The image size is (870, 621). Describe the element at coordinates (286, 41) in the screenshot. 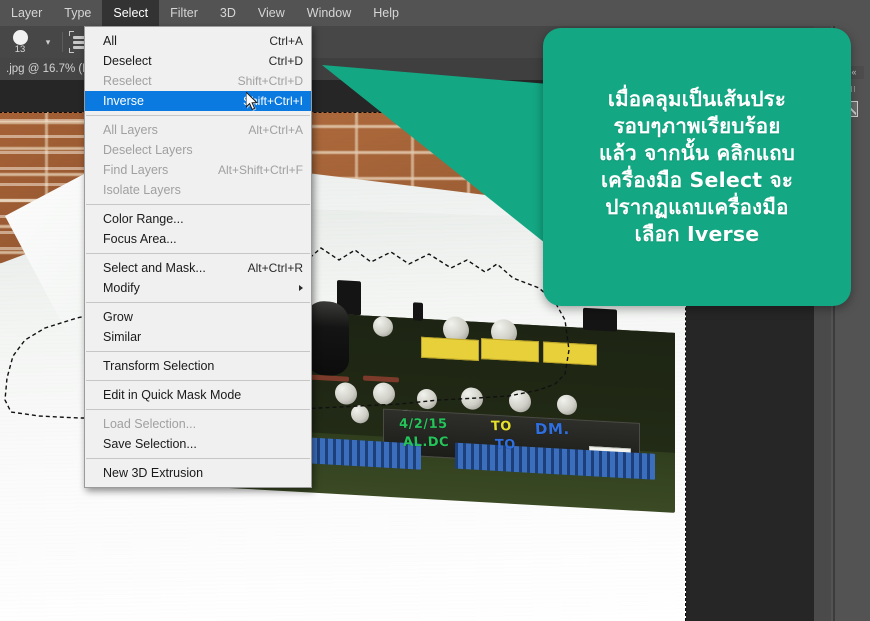

I see `menu-item-shortcut: Ctrl+A` at that location.